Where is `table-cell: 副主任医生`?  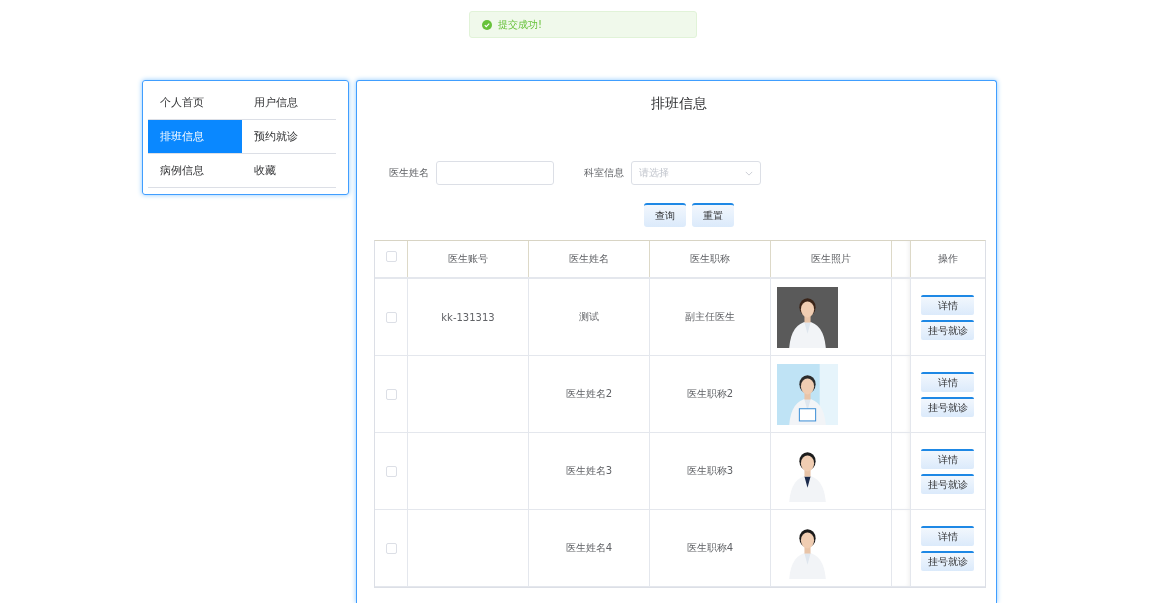 table-cell: 副主任医生 is located at coordinates (710, 317).